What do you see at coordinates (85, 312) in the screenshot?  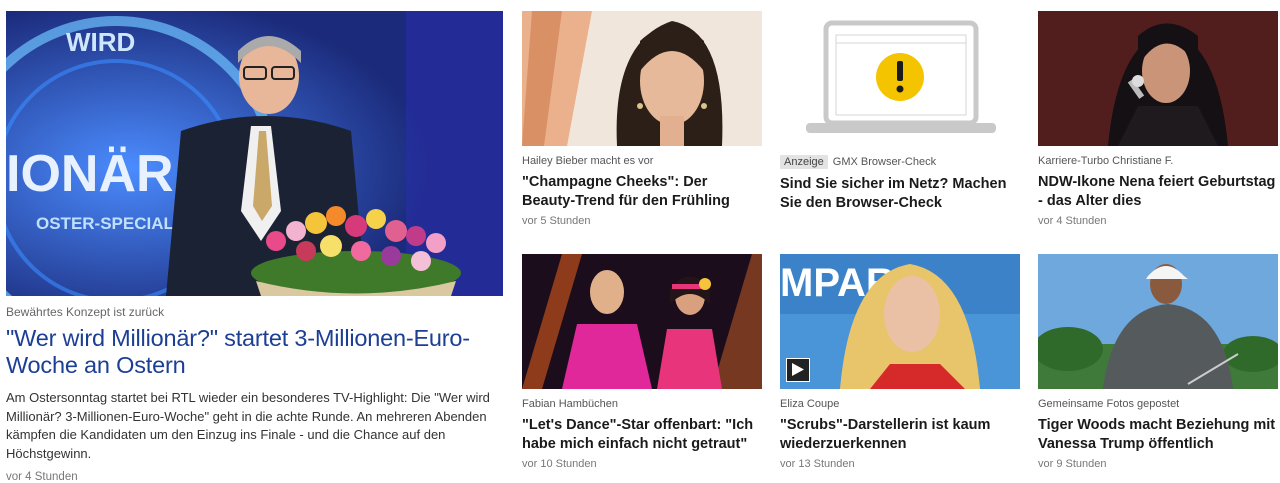 I see `hero-kicker: Bewährtes Konzept ist zurück` at bounding box center [85, 312].